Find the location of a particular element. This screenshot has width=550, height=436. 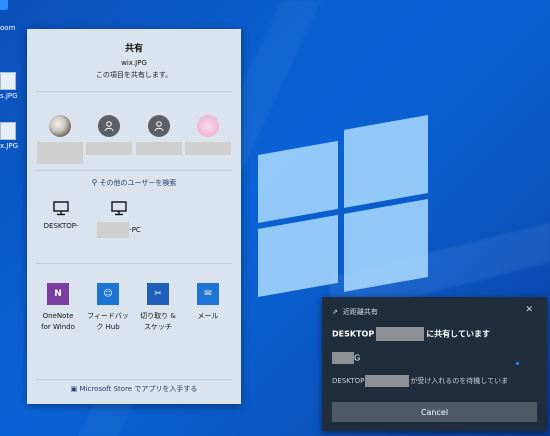

share-subtitle: この項目を共有します。 is located at coordinates (134, 75).